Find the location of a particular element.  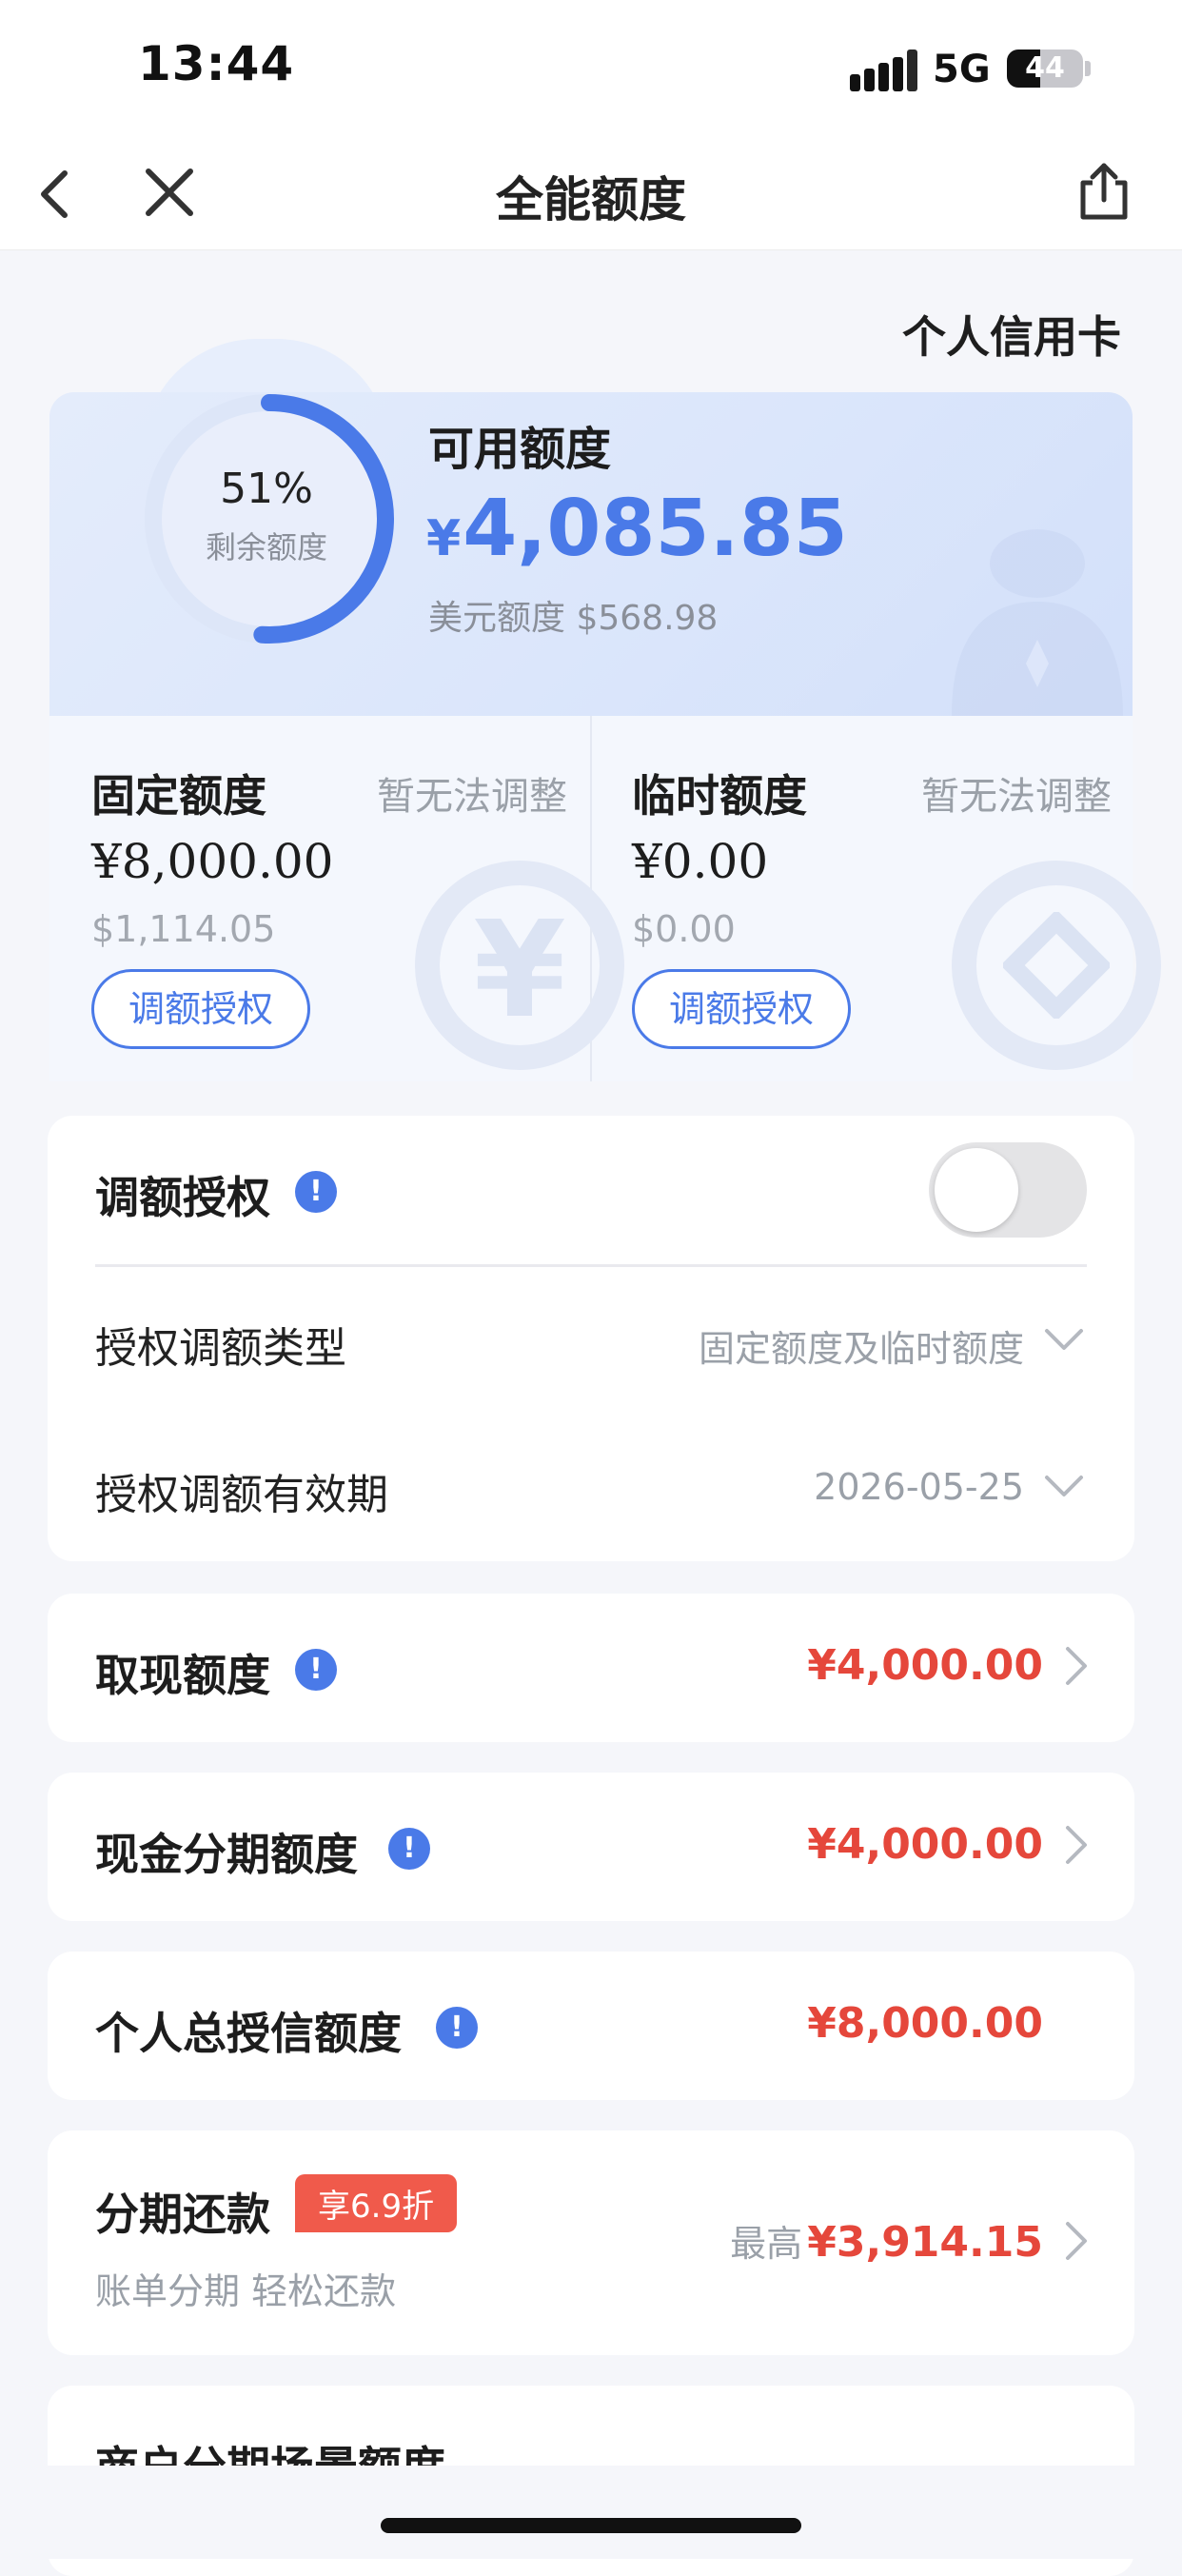

temp-limit-amount: ¥0.00 is located at coordinates (700, 861).